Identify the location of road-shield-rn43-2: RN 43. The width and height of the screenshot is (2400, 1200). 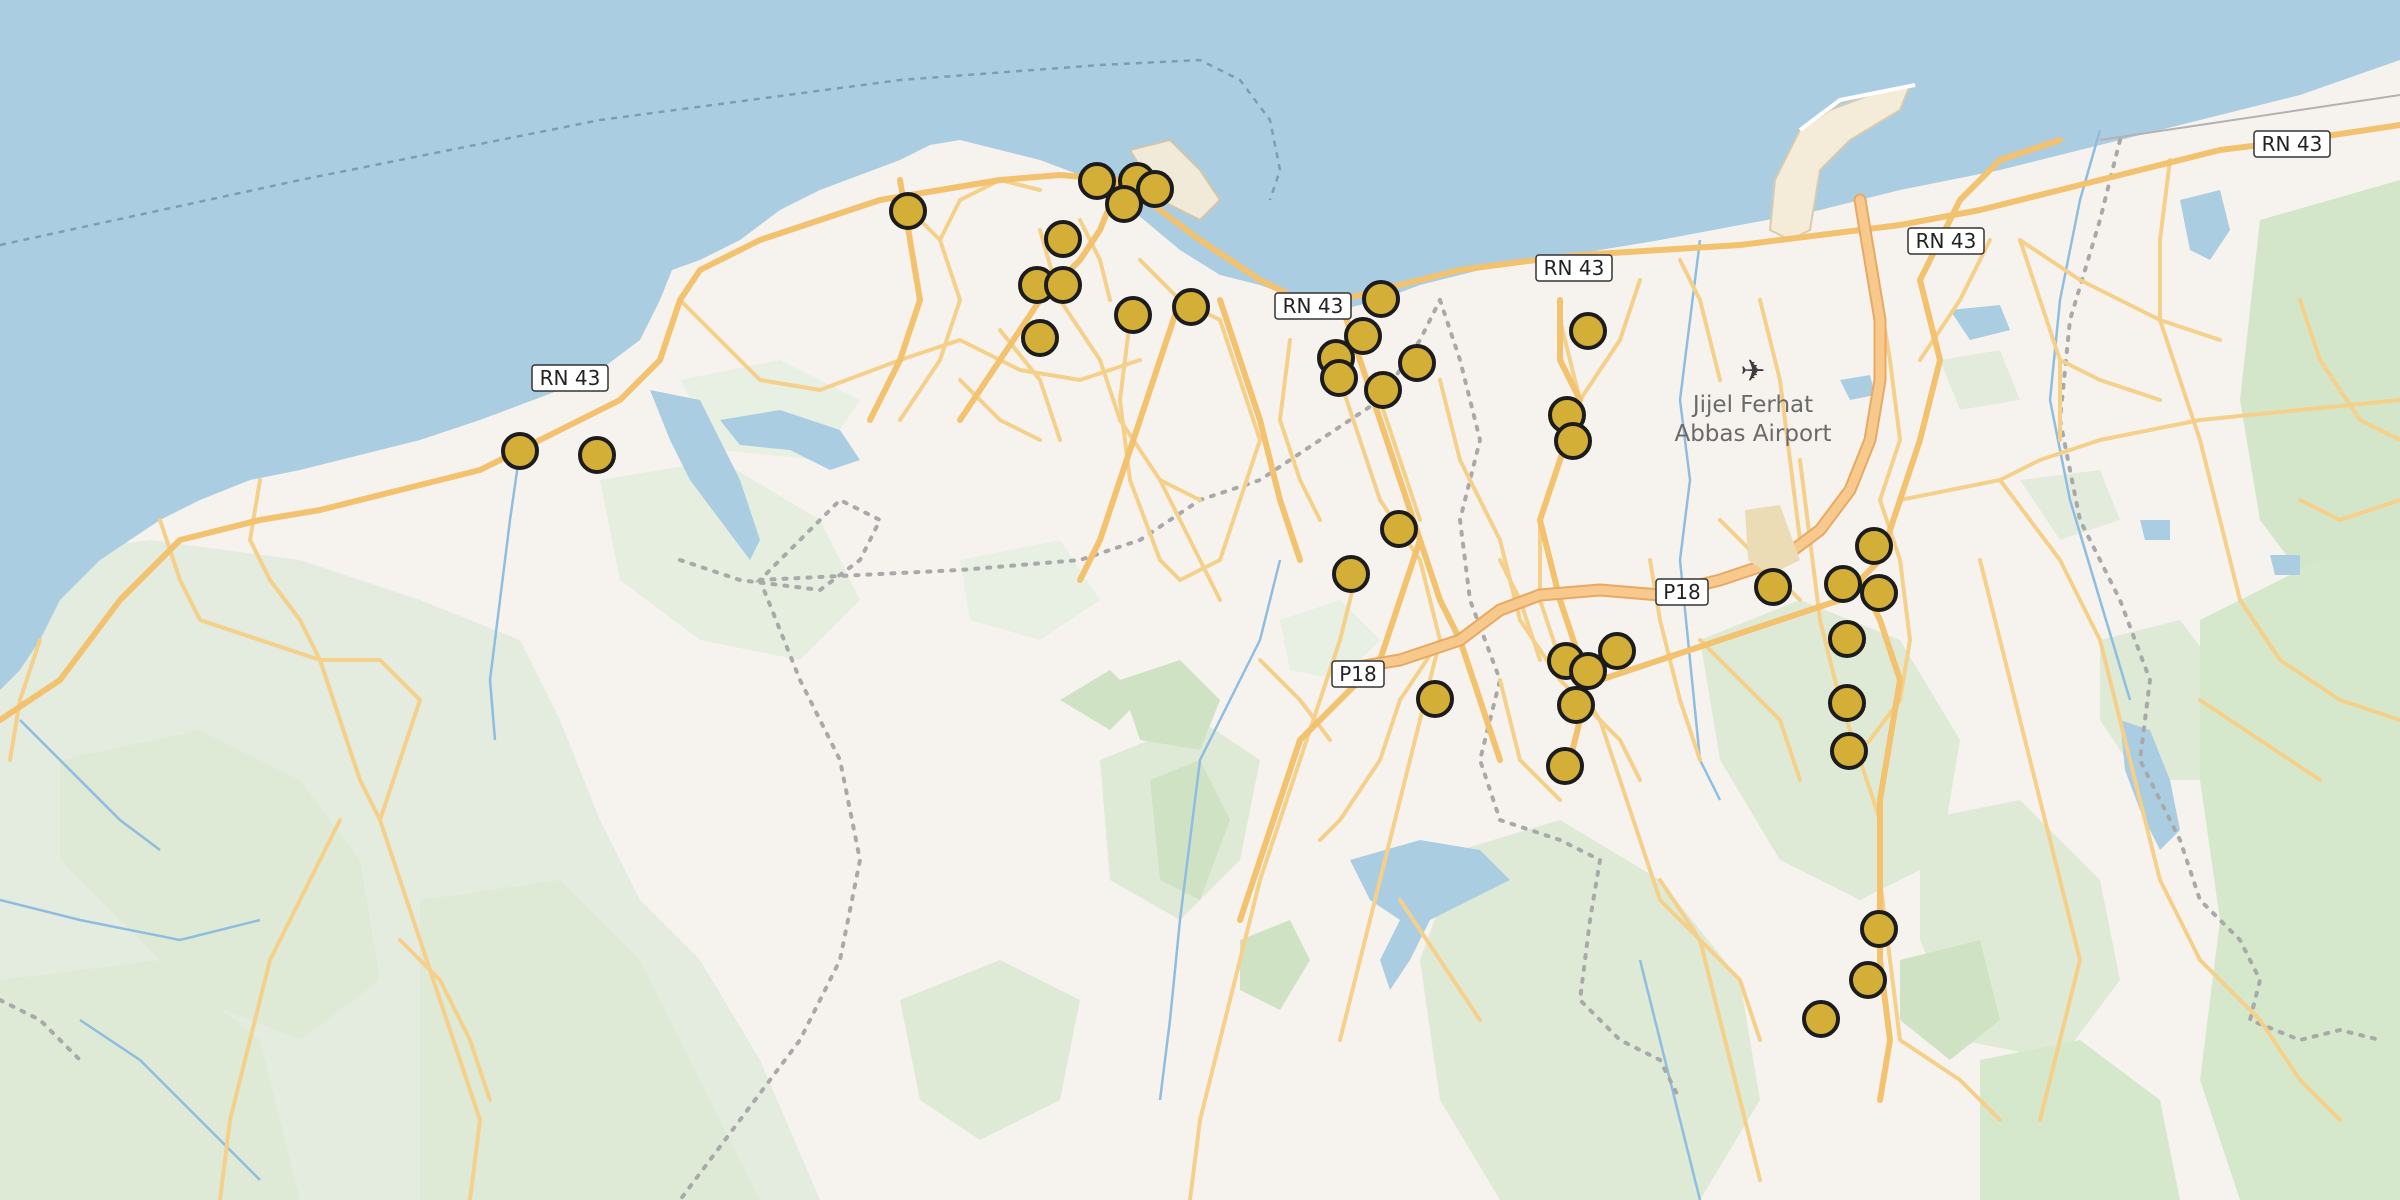
(1313, 306).